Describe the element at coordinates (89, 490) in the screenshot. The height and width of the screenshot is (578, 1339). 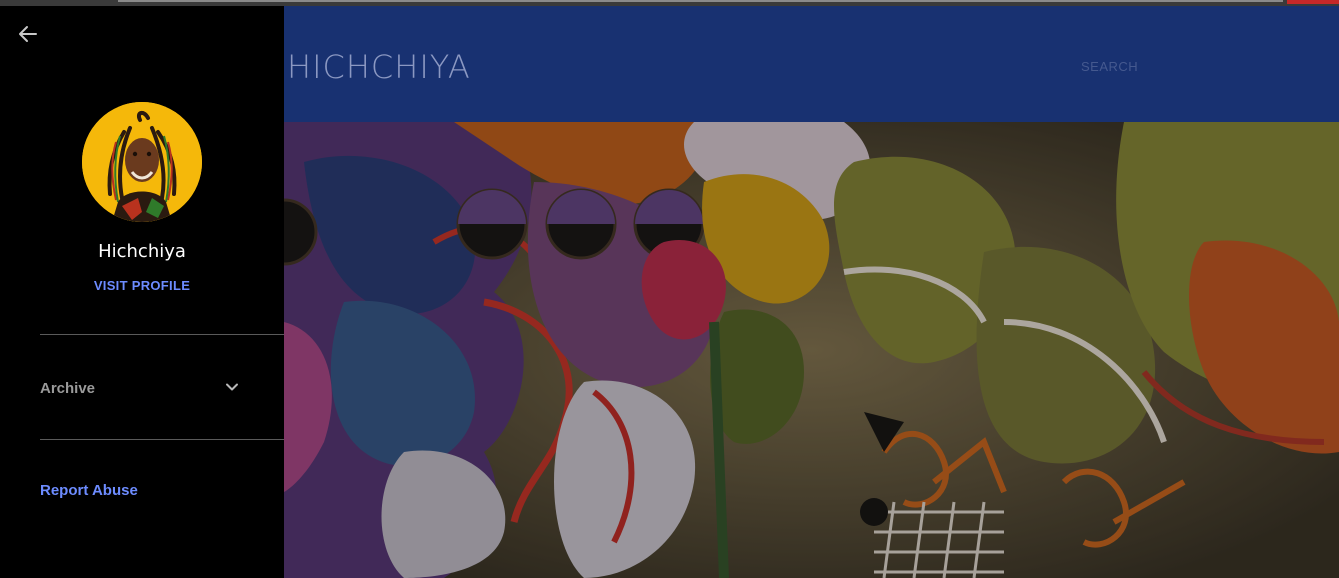
I see `report-abuse-link: Report Abuse` at that location.